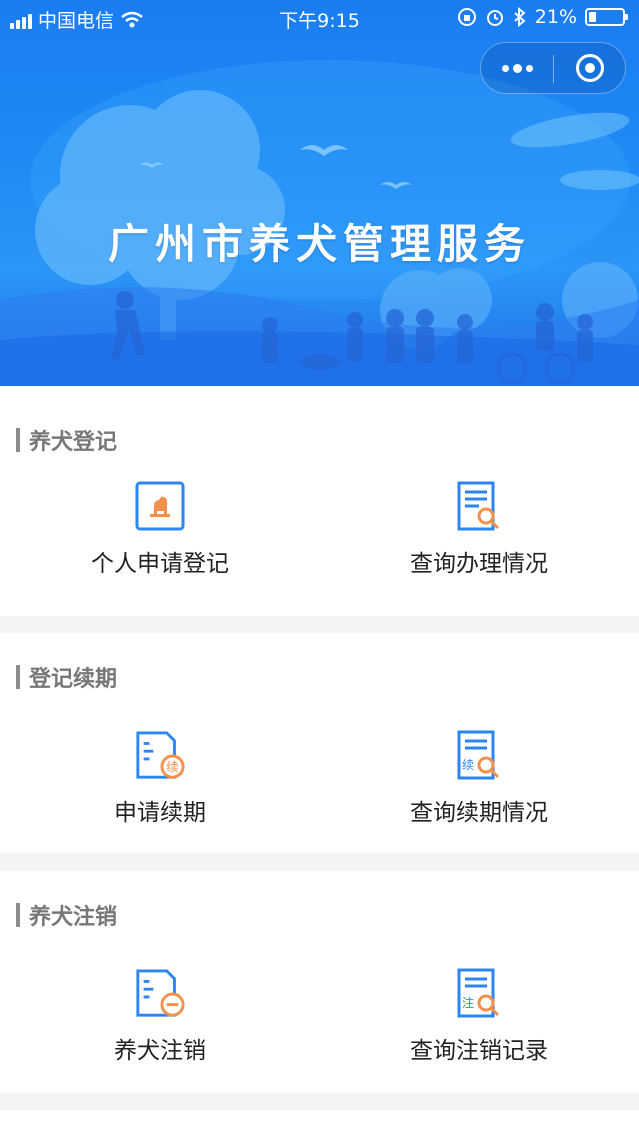  What do you see at coordinates (160, 535) in the screenshot?
I see `personal-register-button: 个人申请登记` at bounding box center [160, 535].